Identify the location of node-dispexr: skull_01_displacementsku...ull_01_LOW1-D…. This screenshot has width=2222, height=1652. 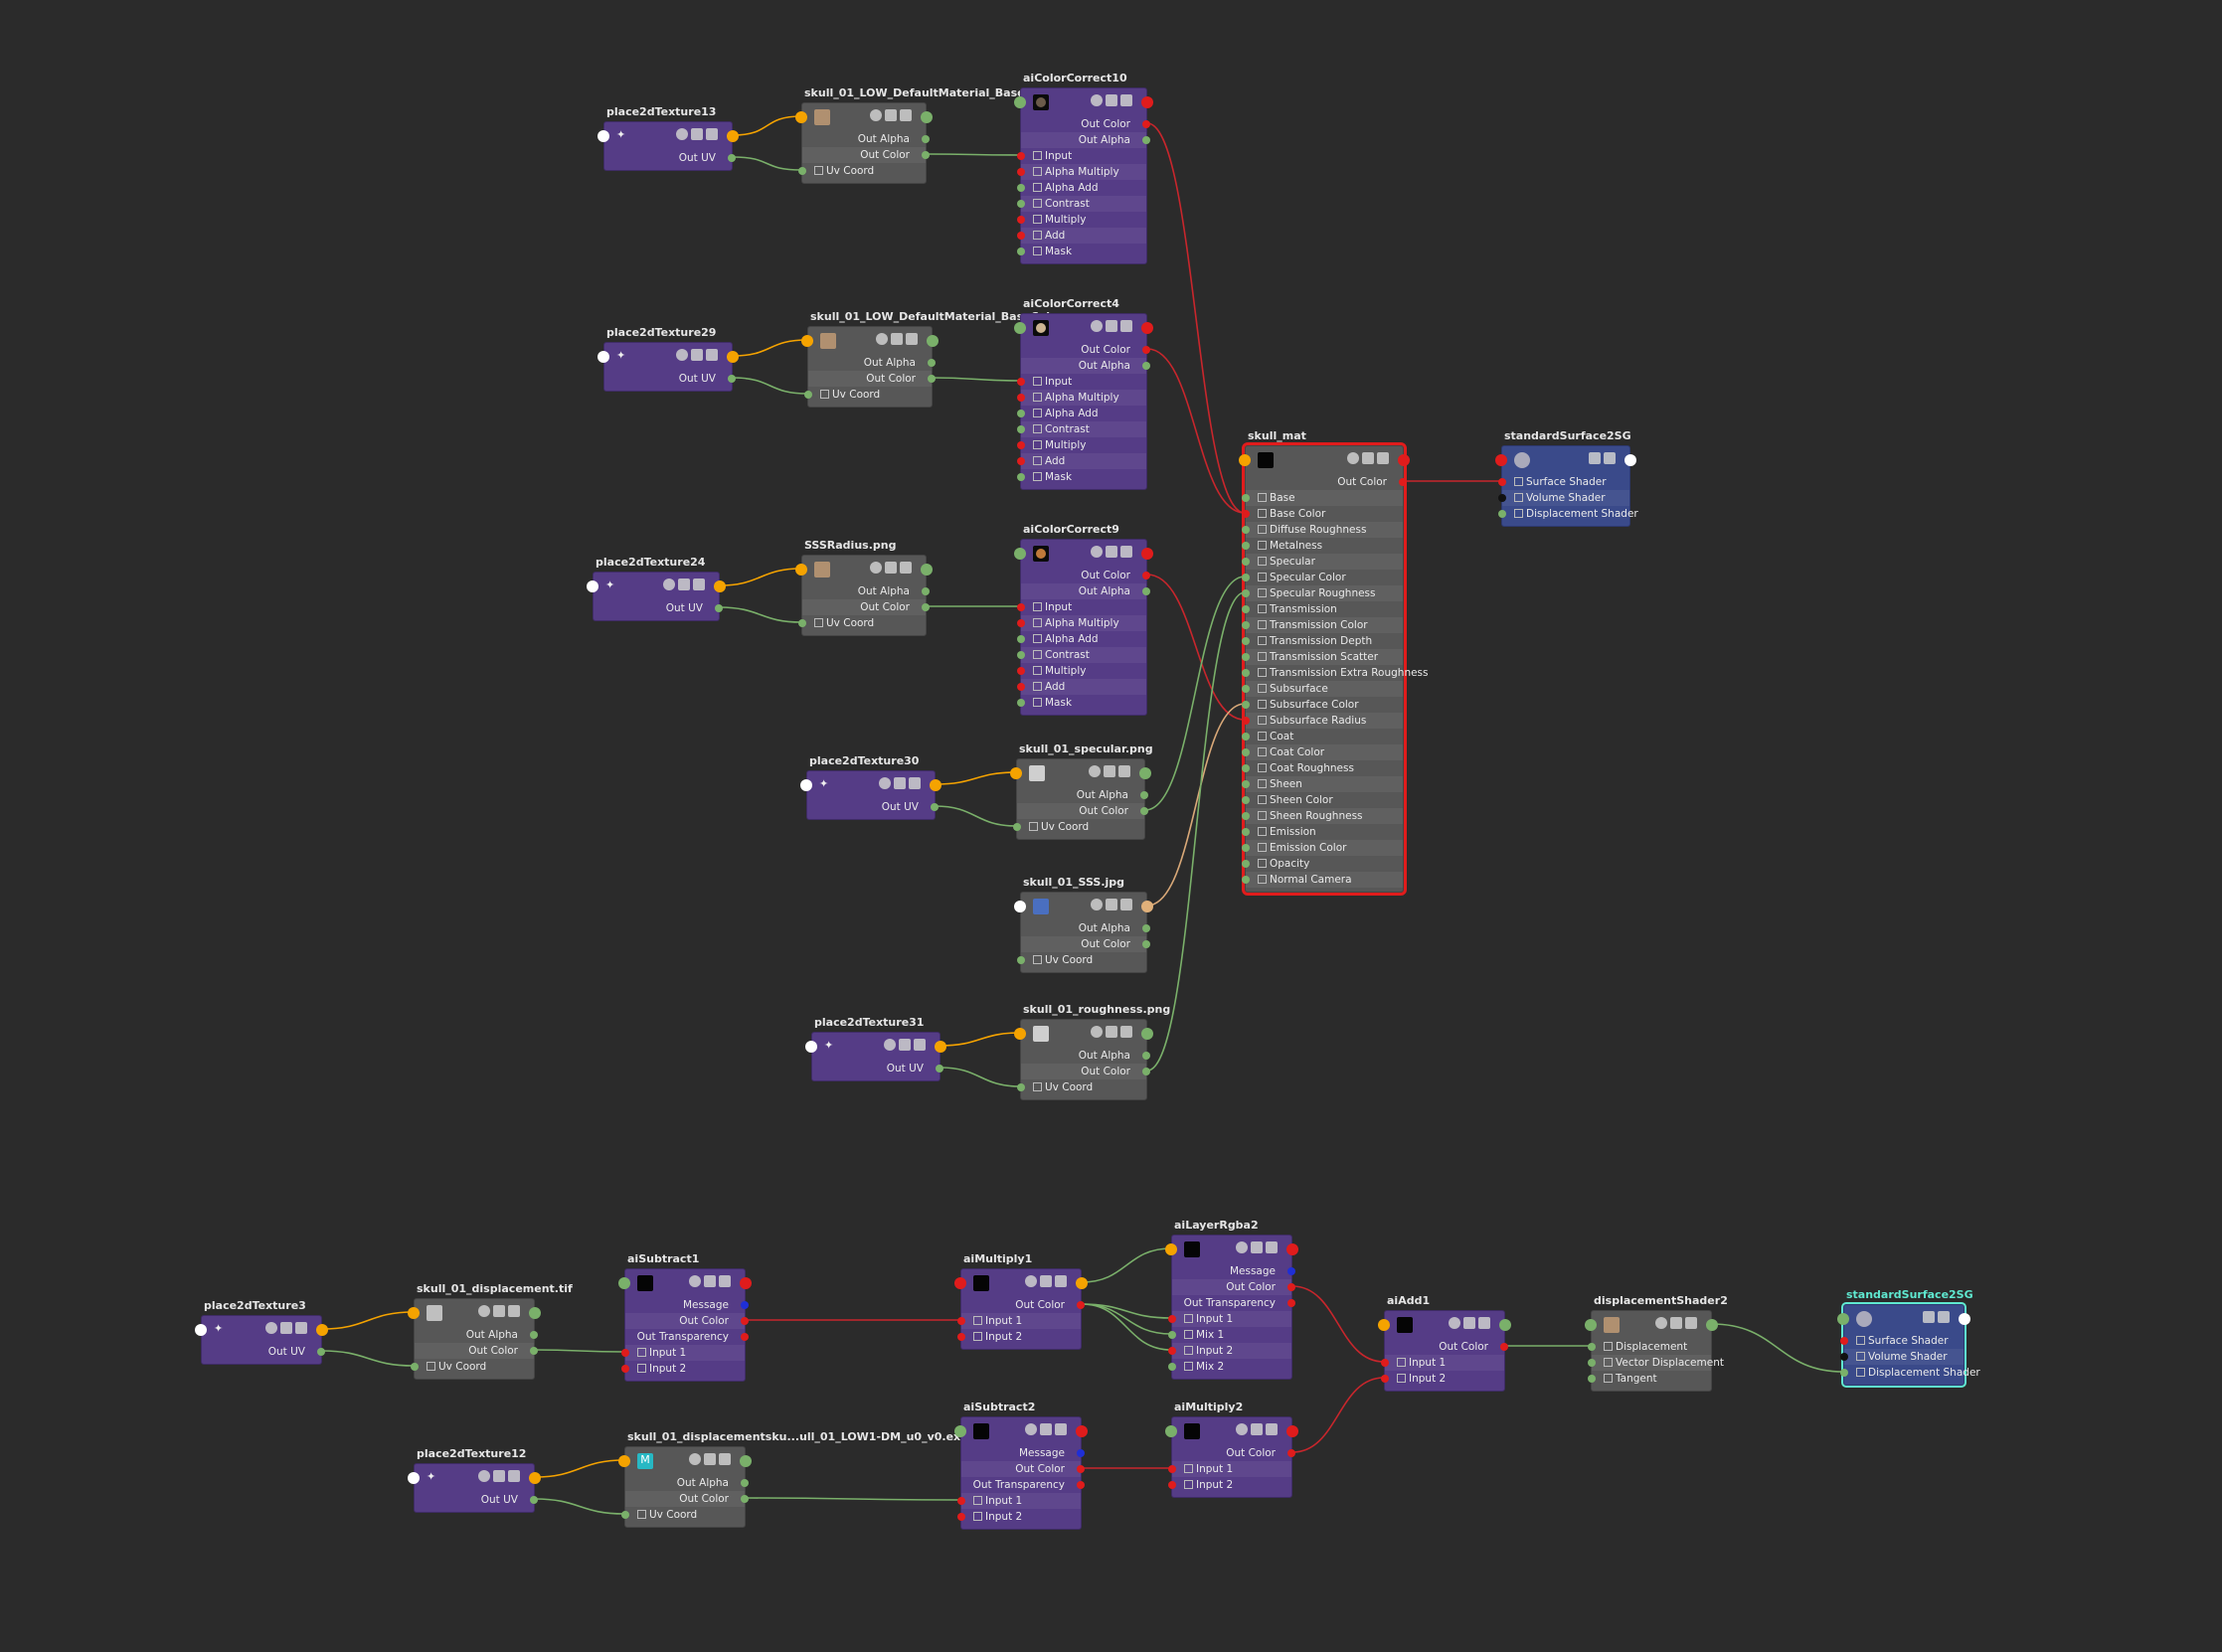
(792, 1479).